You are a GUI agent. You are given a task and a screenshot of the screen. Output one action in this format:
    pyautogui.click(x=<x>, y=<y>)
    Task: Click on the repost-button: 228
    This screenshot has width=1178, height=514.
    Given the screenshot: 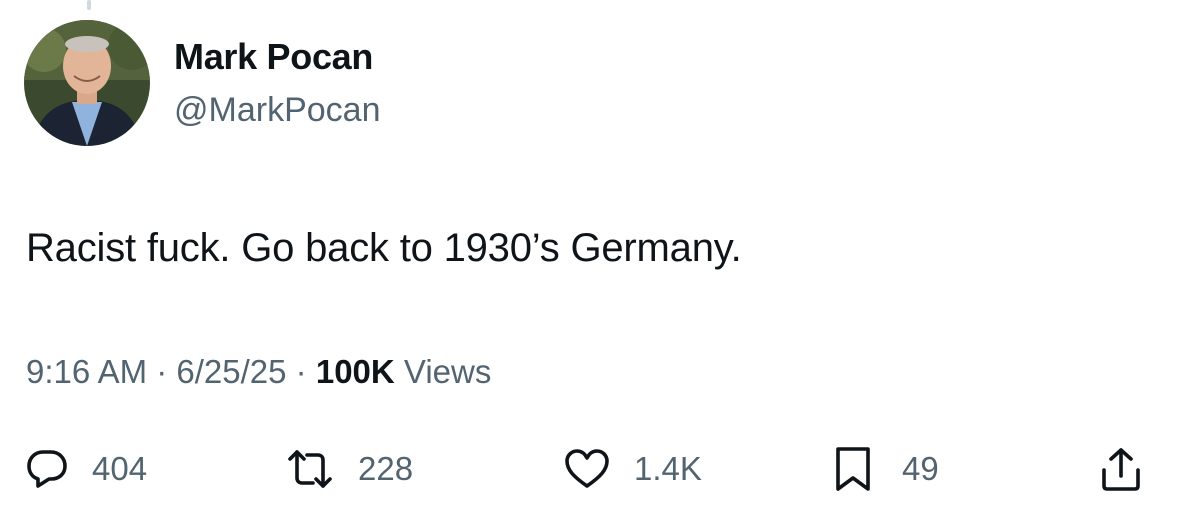 What is the action you would take?
    pyautogui.click(x=349, y=469)
    